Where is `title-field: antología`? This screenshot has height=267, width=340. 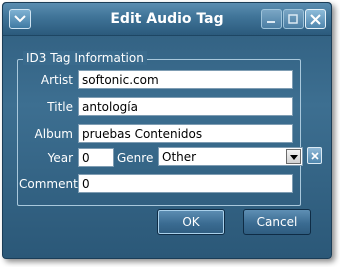 title-field: antología is located at coordinates (185, 106).